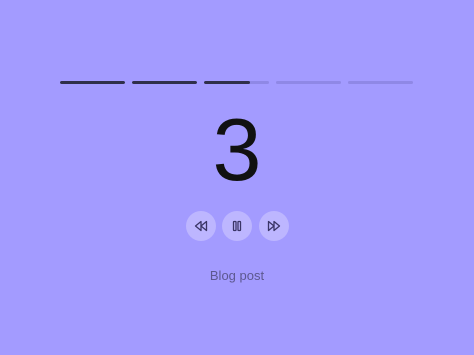 The image size is (474, 355). I want to click on pause-button, so click(237, 226).